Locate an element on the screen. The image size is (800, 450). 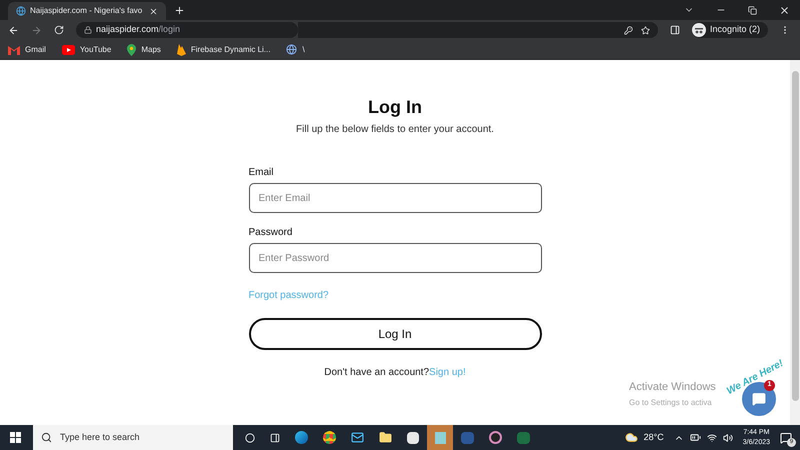
bookmark-star-icon is located at coordinates (645, 30).